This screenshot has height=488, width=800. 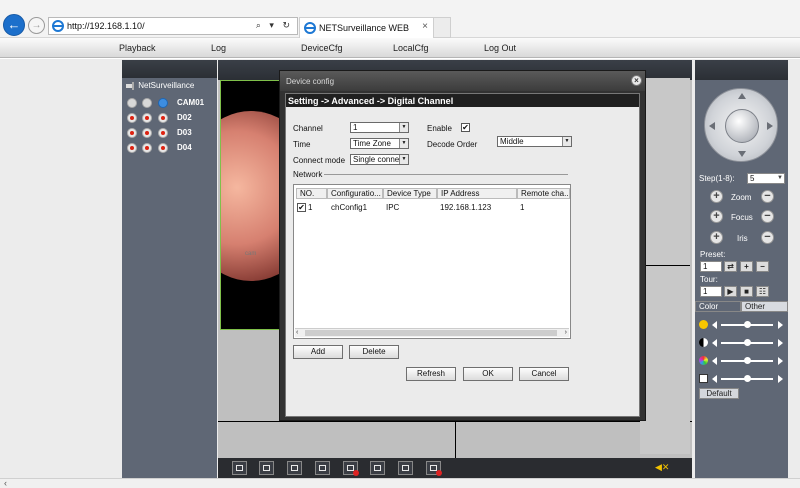 What do you see at coordinates (366, 27) in the screenshot?
I see `tab-netsurveillance: NETSurveillance WEB ×` at bounding box center [366, 27].